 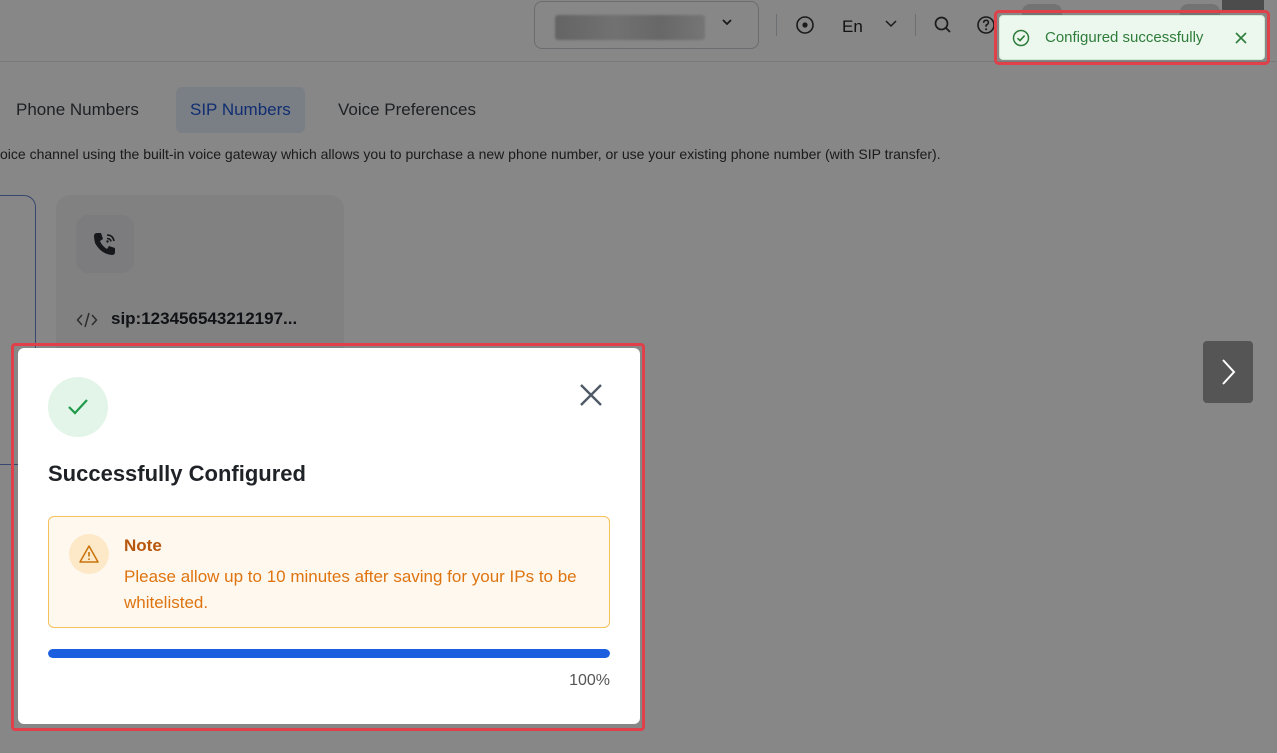 I want to click on dialog-title: Successfully Configured, so click(x=177, y=473).